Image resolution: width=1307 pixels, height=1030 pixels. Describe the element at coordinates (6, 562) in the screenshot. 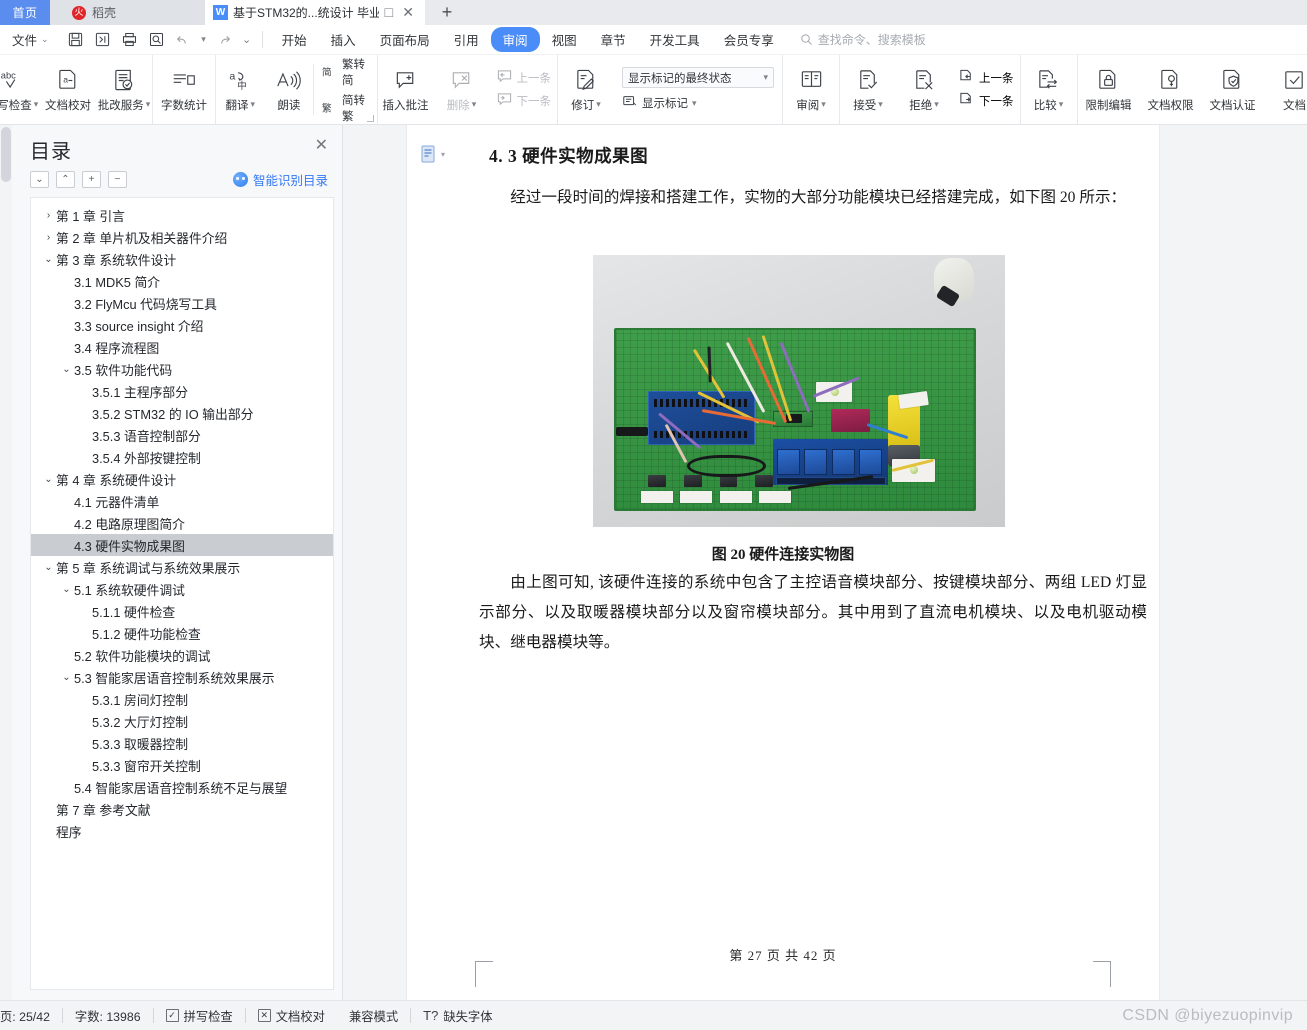

I see `left-scrollbar` at that location.